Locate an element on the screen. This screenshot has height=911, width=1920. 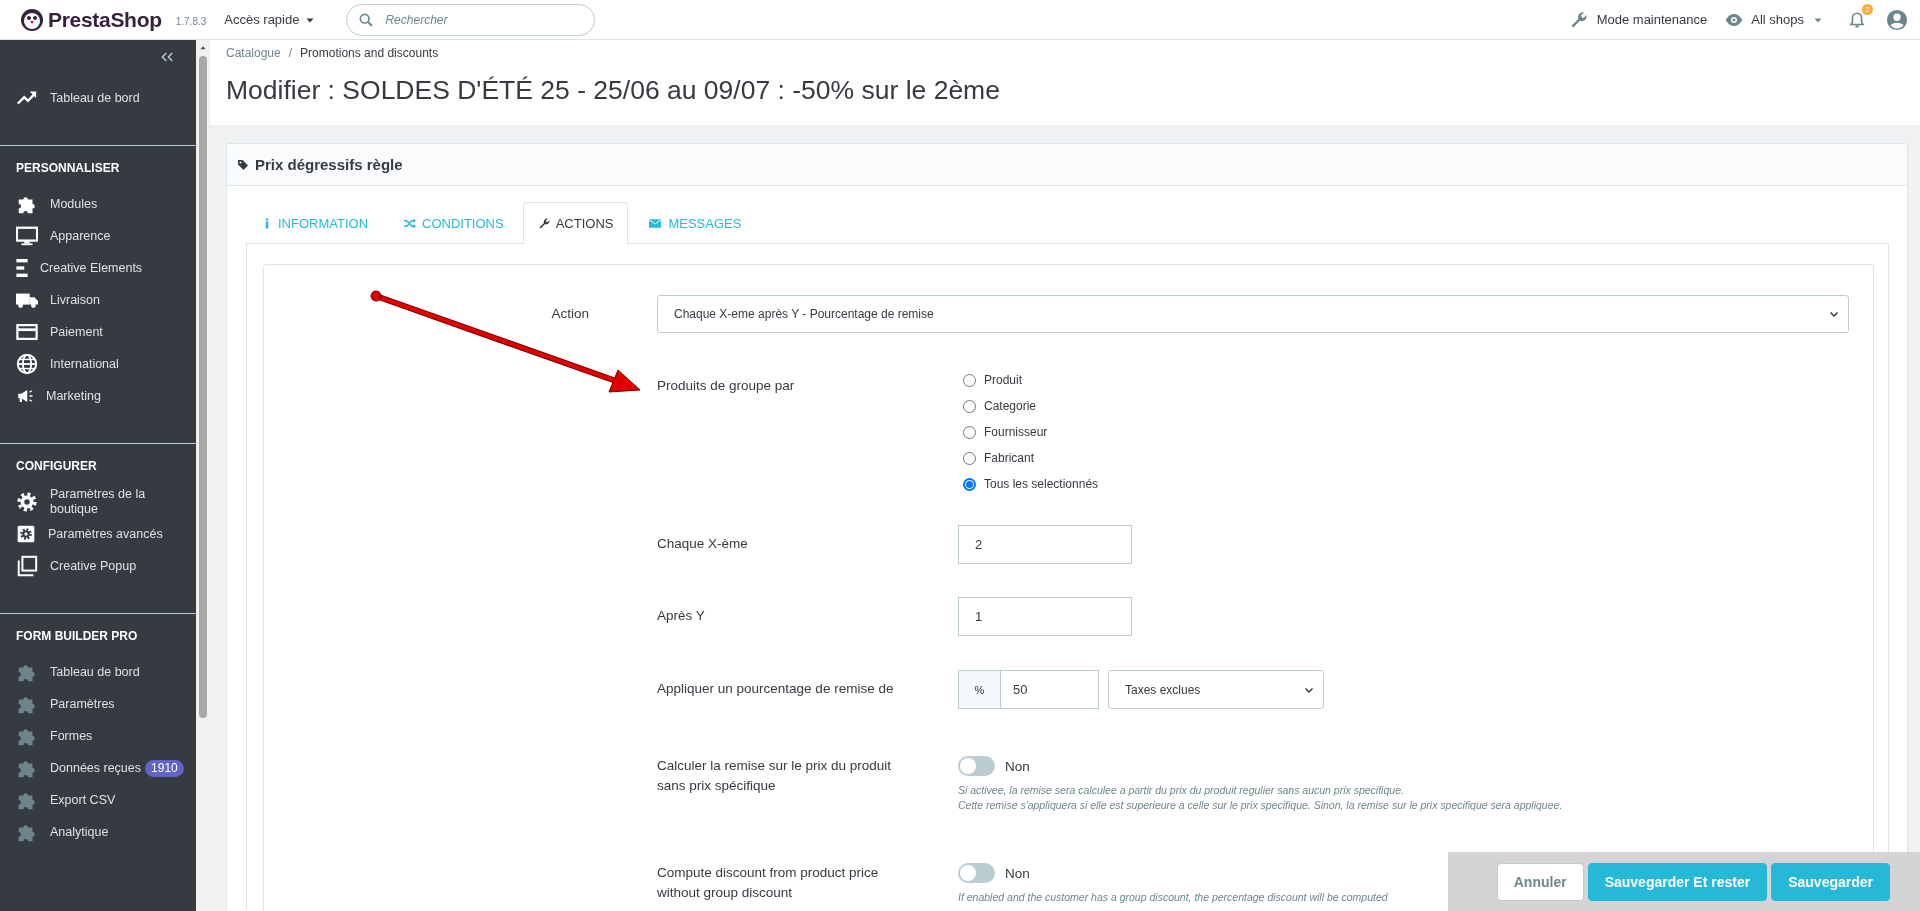
sidebar-item: International is located at coordinates (98, 364).